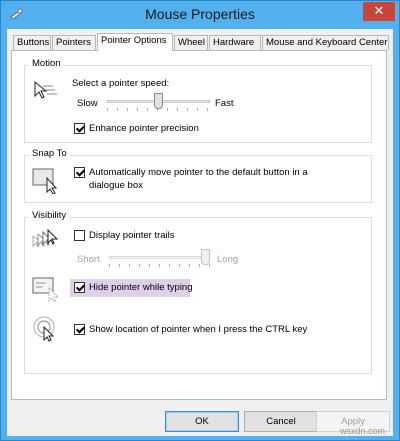 This screenshot has width=400, height=441. What do you see at coordinates (32, 42) in the screenshot?
I see `tab-buttons: Buttons` at bounding box center [32, 42].